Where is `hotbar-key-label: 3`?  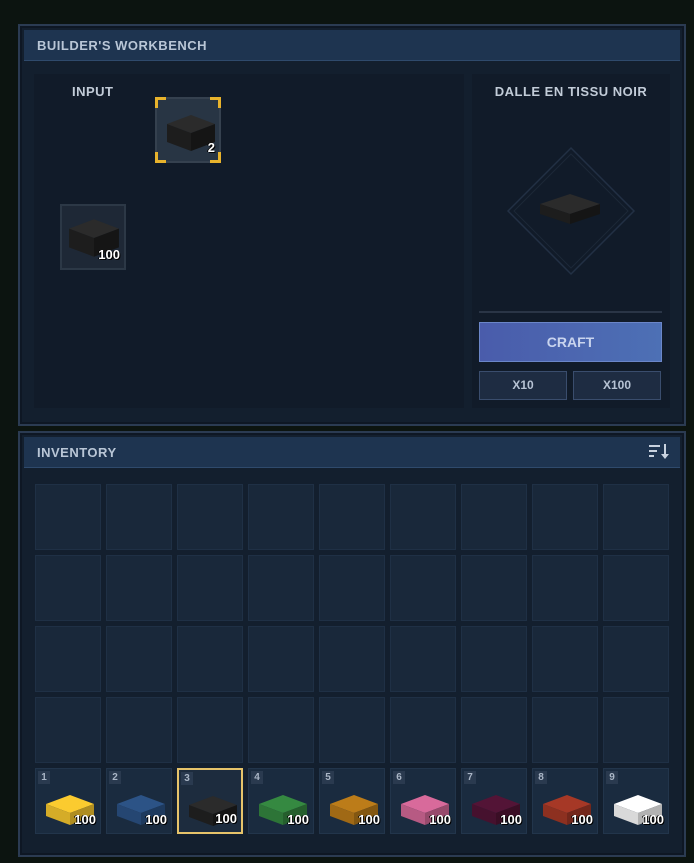 hotbar-key-label: 3 is located at coordinates (187, 778).